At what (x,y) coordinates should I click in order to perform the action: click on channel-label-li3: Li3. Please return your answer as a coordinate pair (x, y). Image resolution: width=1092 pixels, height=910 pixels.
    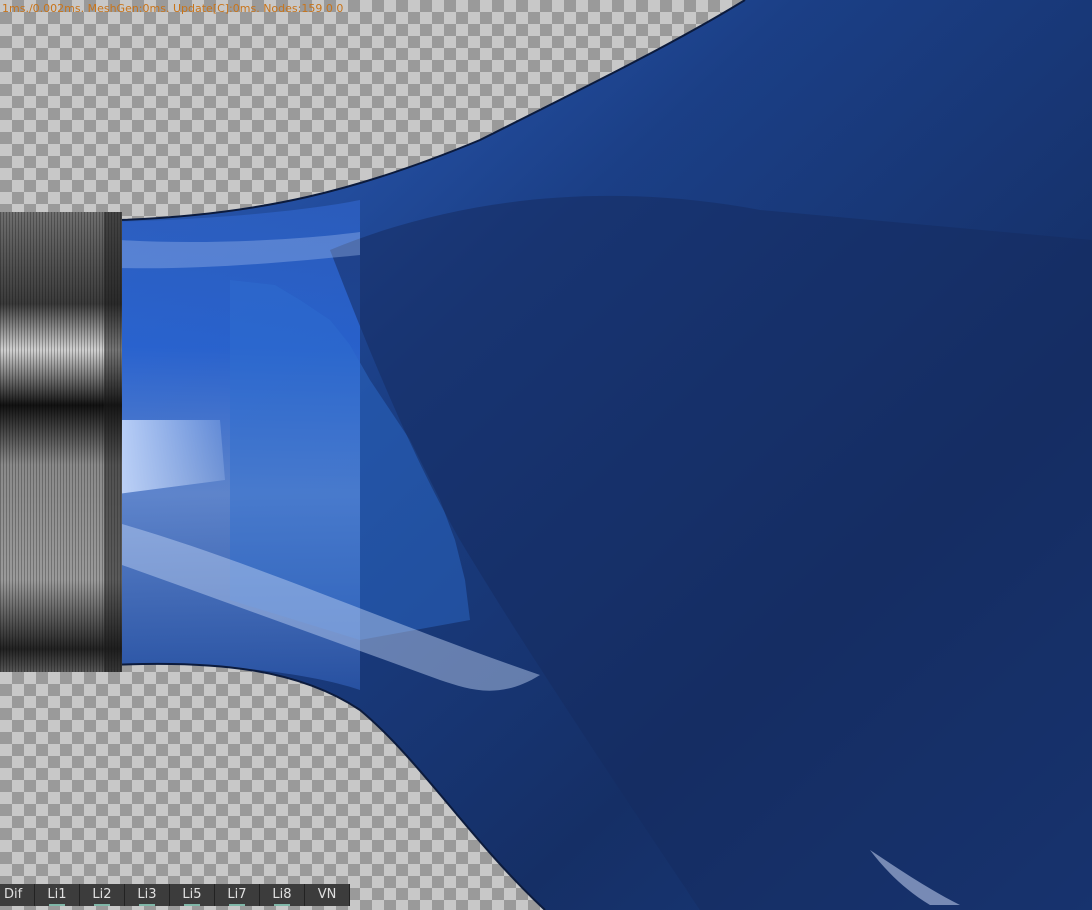
    Looking at the image, I should click on (147, 894).